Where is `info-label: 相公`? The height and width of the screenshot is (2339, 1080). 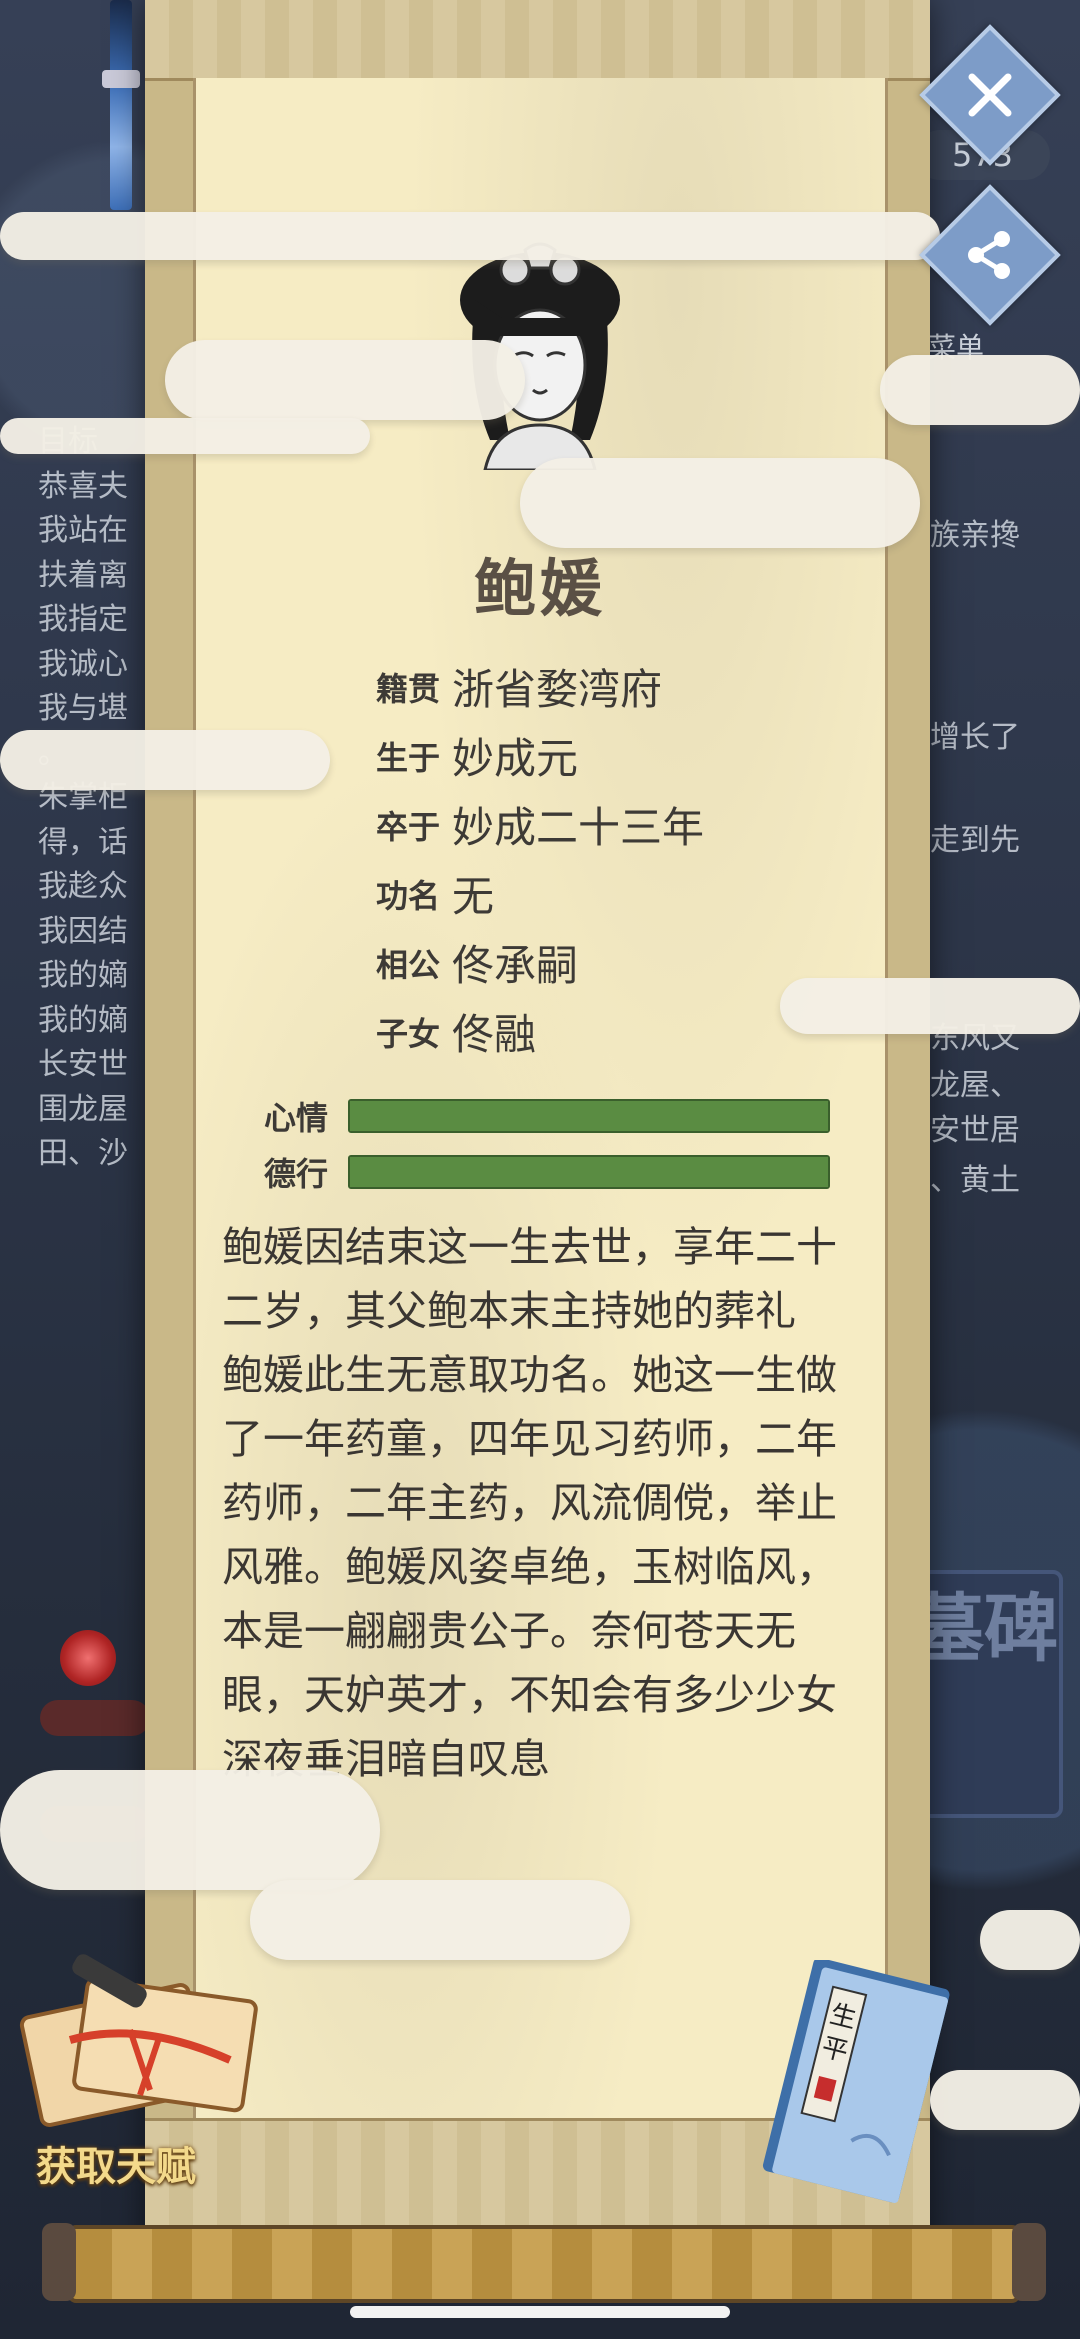 info-label: 相公 is located at coordinates (407, 964).